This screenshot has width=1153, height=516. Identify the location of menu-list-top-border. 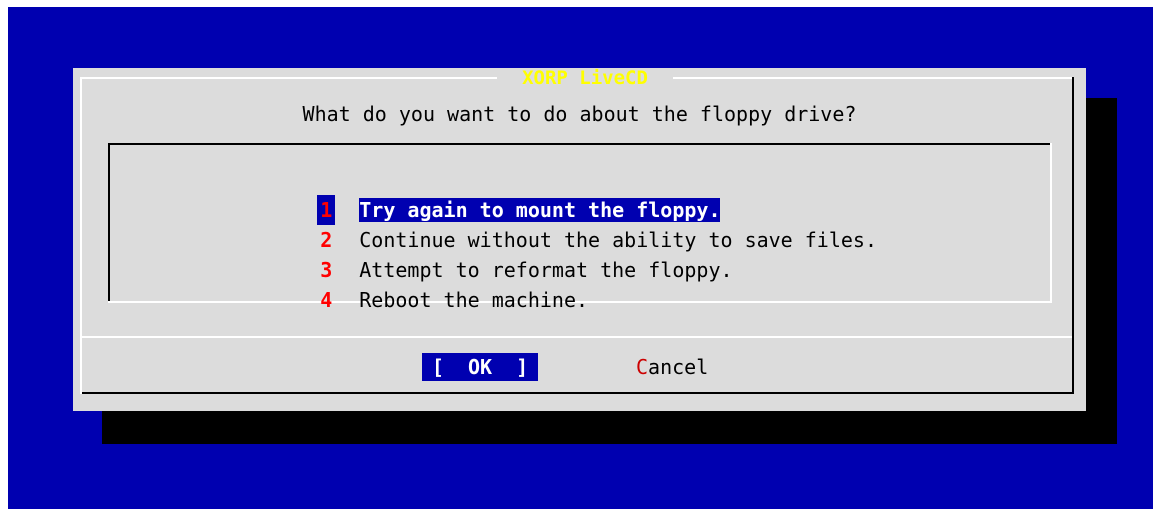
(580, 144).